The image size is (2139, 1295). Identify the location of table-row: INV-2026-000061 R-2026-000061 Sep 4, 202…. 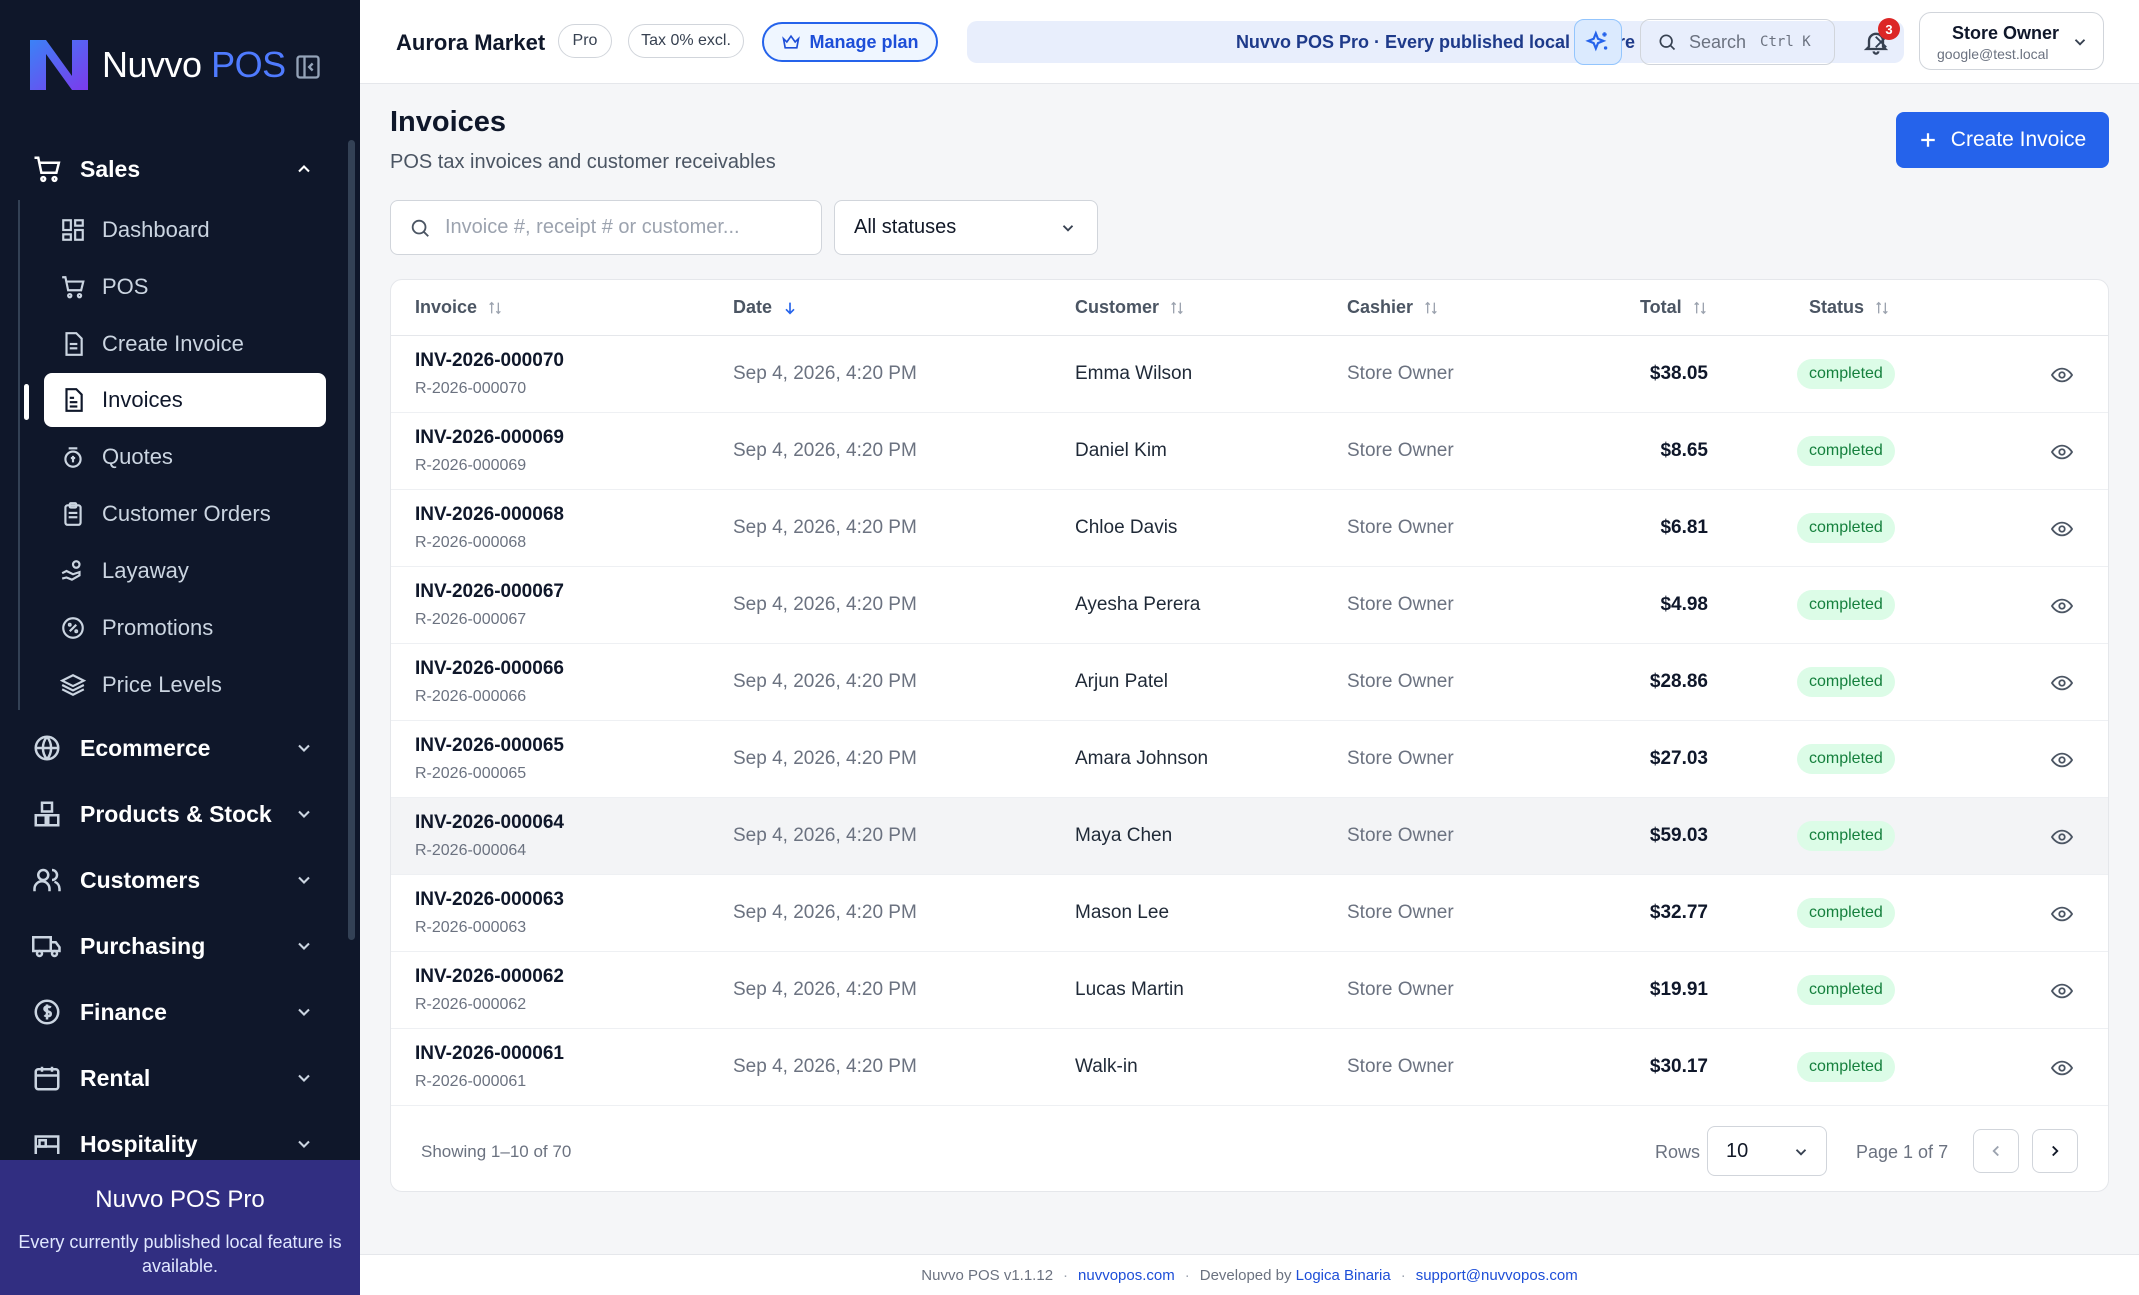
(1249, 1067).